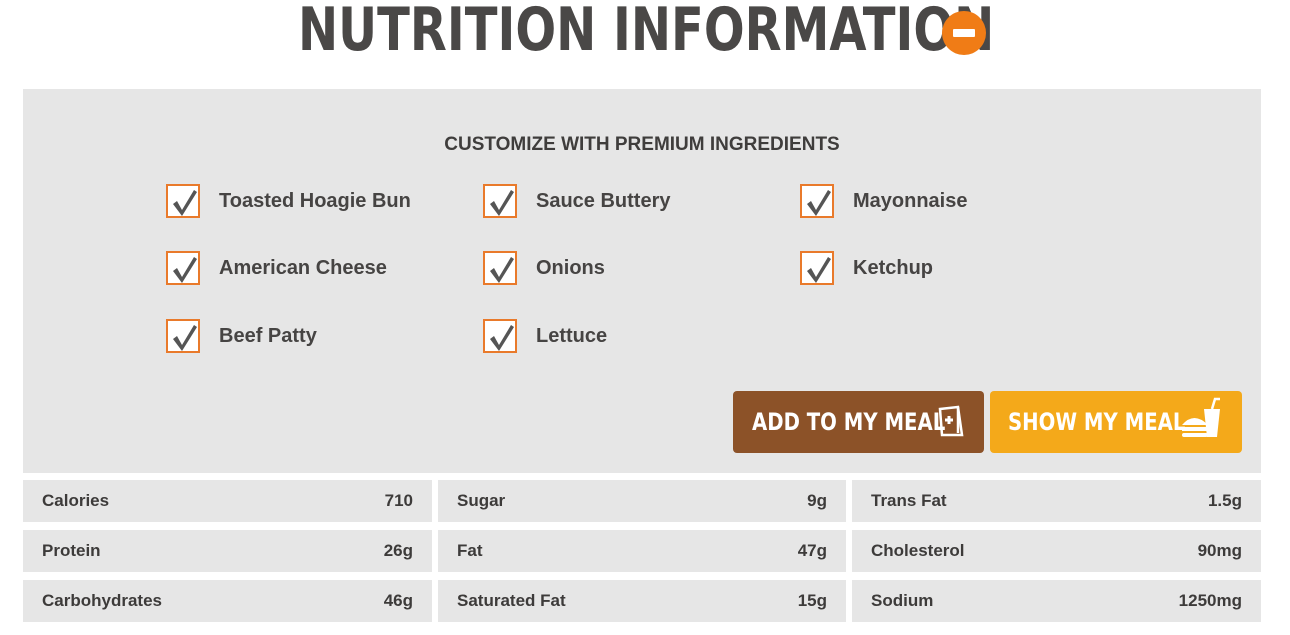  Describe the element at coordinates (227, 551) in the screenshot. I see `nutrition-cell-protein: Protein 26g` at that location.